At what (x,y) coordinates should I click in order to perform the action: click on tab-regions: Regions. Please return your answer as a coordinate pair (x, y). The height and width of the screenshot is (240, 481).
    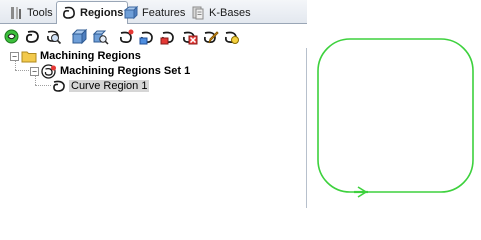
    Looking at the image, I should click on (92, 13).